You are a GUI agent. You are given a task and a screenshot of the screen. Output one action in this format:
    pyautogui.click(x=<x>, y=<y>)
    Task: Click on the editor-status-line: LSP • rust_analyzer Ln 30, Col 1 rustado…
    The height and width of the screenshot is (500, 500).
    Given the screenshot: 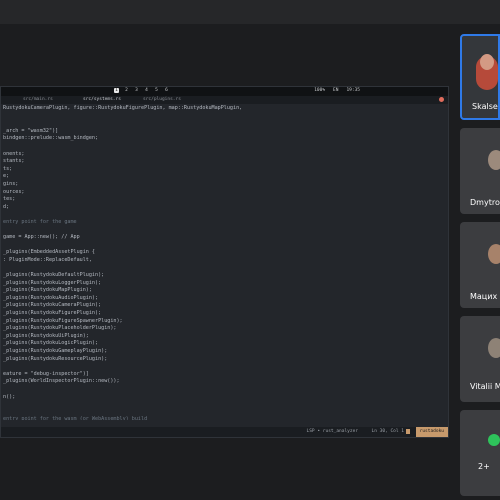 What is the action you would take?
    pyautogui.click(x=224, y=432)
    